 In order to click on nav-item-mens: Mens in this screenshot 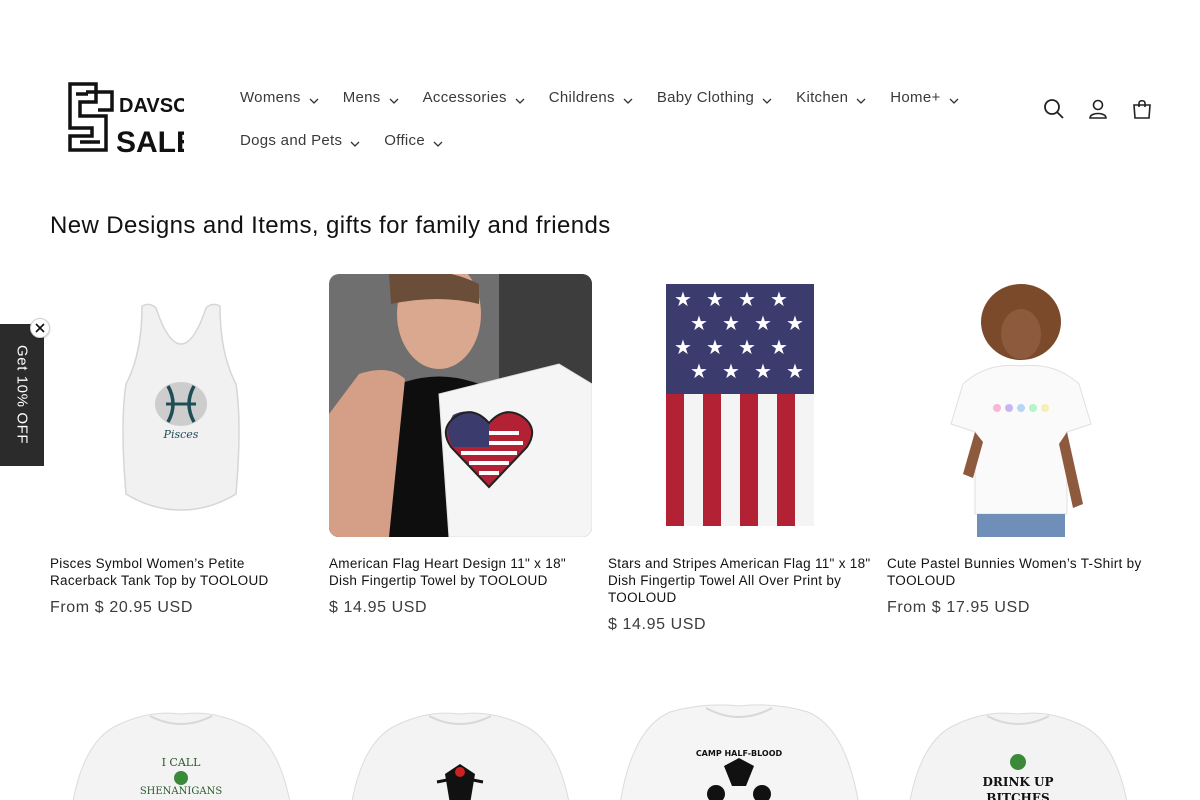, I will do `click(371, 97)`.